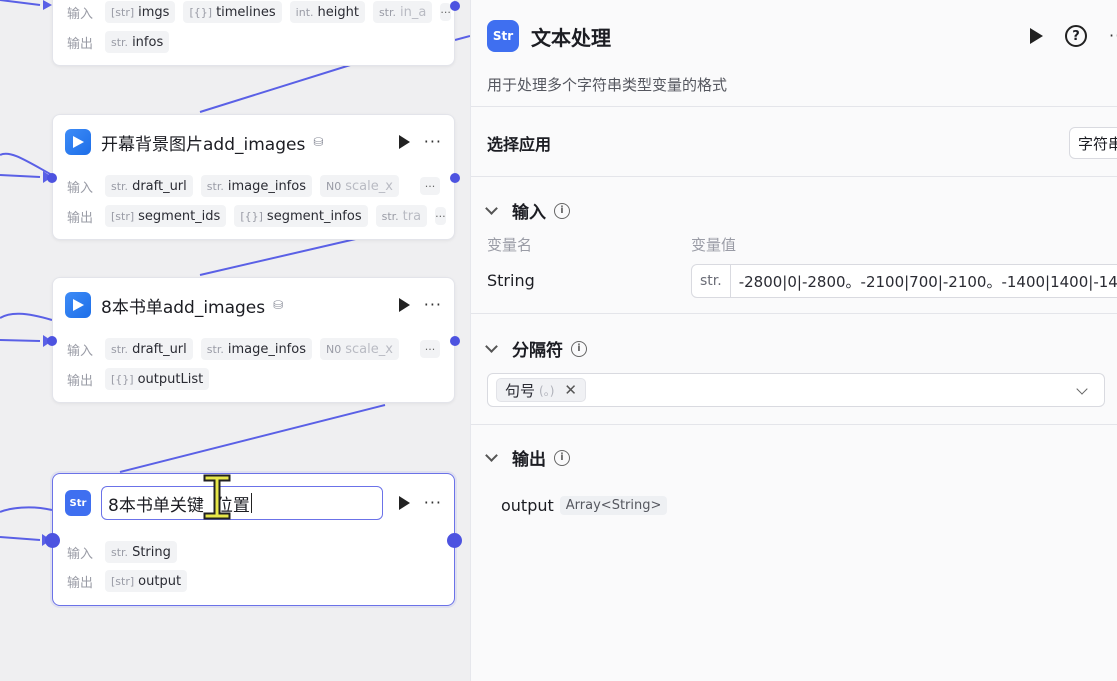  Describe the element at coordinates (519, 144) in the screenshot. I see `select-app-label: 选择应用` at that location.